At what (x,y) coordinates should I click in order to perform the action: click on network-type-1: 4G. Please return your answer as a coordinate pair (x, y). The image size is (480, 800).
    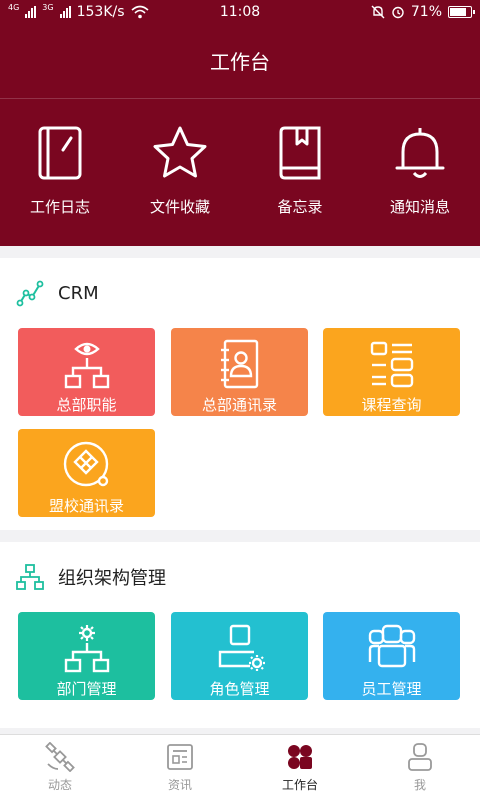
    Looking at the image, I should click on (14, 7).